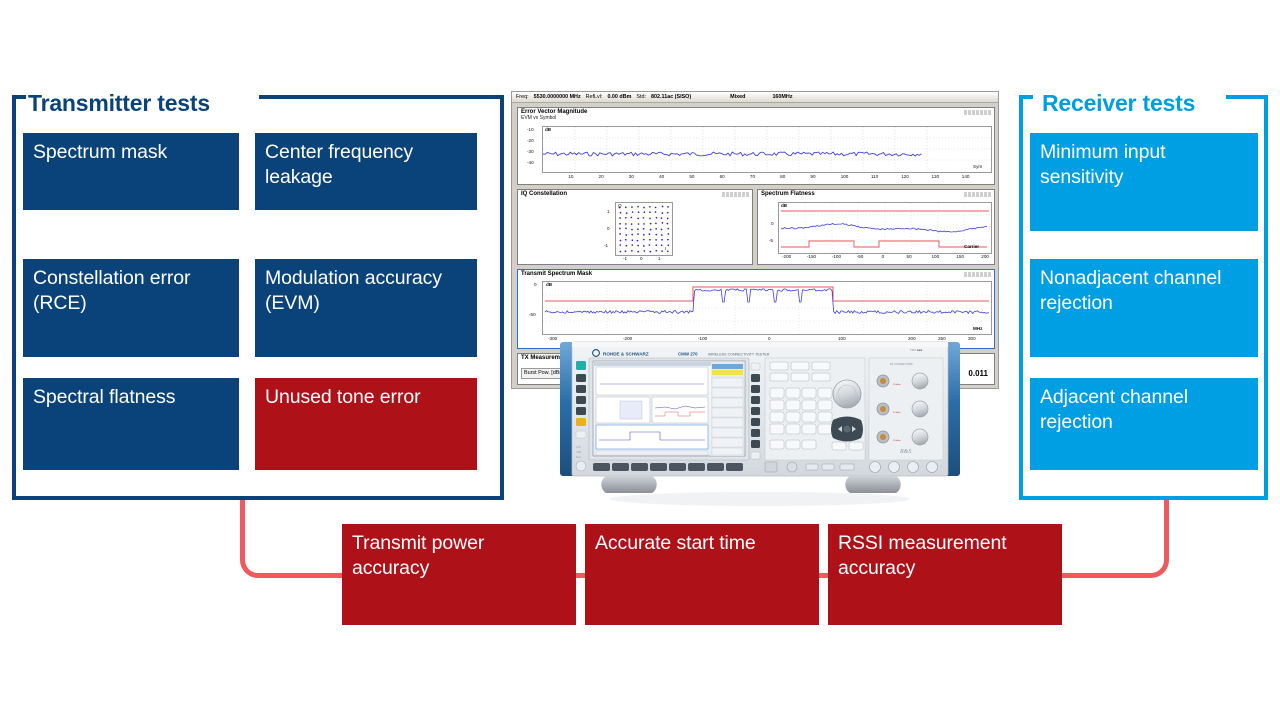  I want to click on tile-center-frequency-leakage: Center frequency leakage, so click(366, 171).